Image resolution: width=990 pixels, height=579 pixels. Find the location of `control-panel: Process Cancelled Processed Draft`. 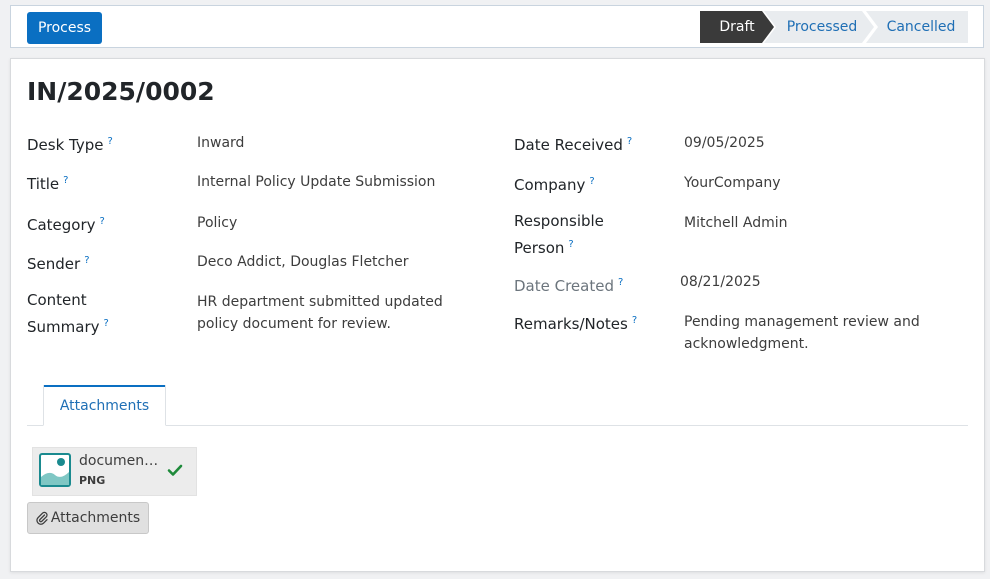

control-panel: Process Cancelled Processed Draft is located at coordinates (497, 26).